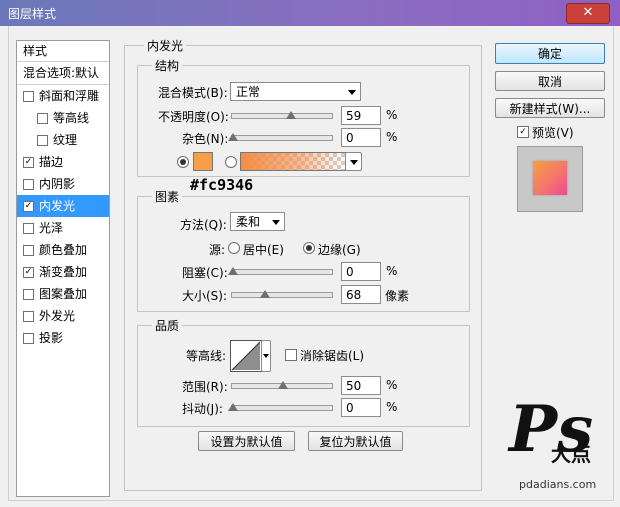 The height and width of the screenshot is (507, 620). I want to click on ok-button: 确定, so click(550, 53).